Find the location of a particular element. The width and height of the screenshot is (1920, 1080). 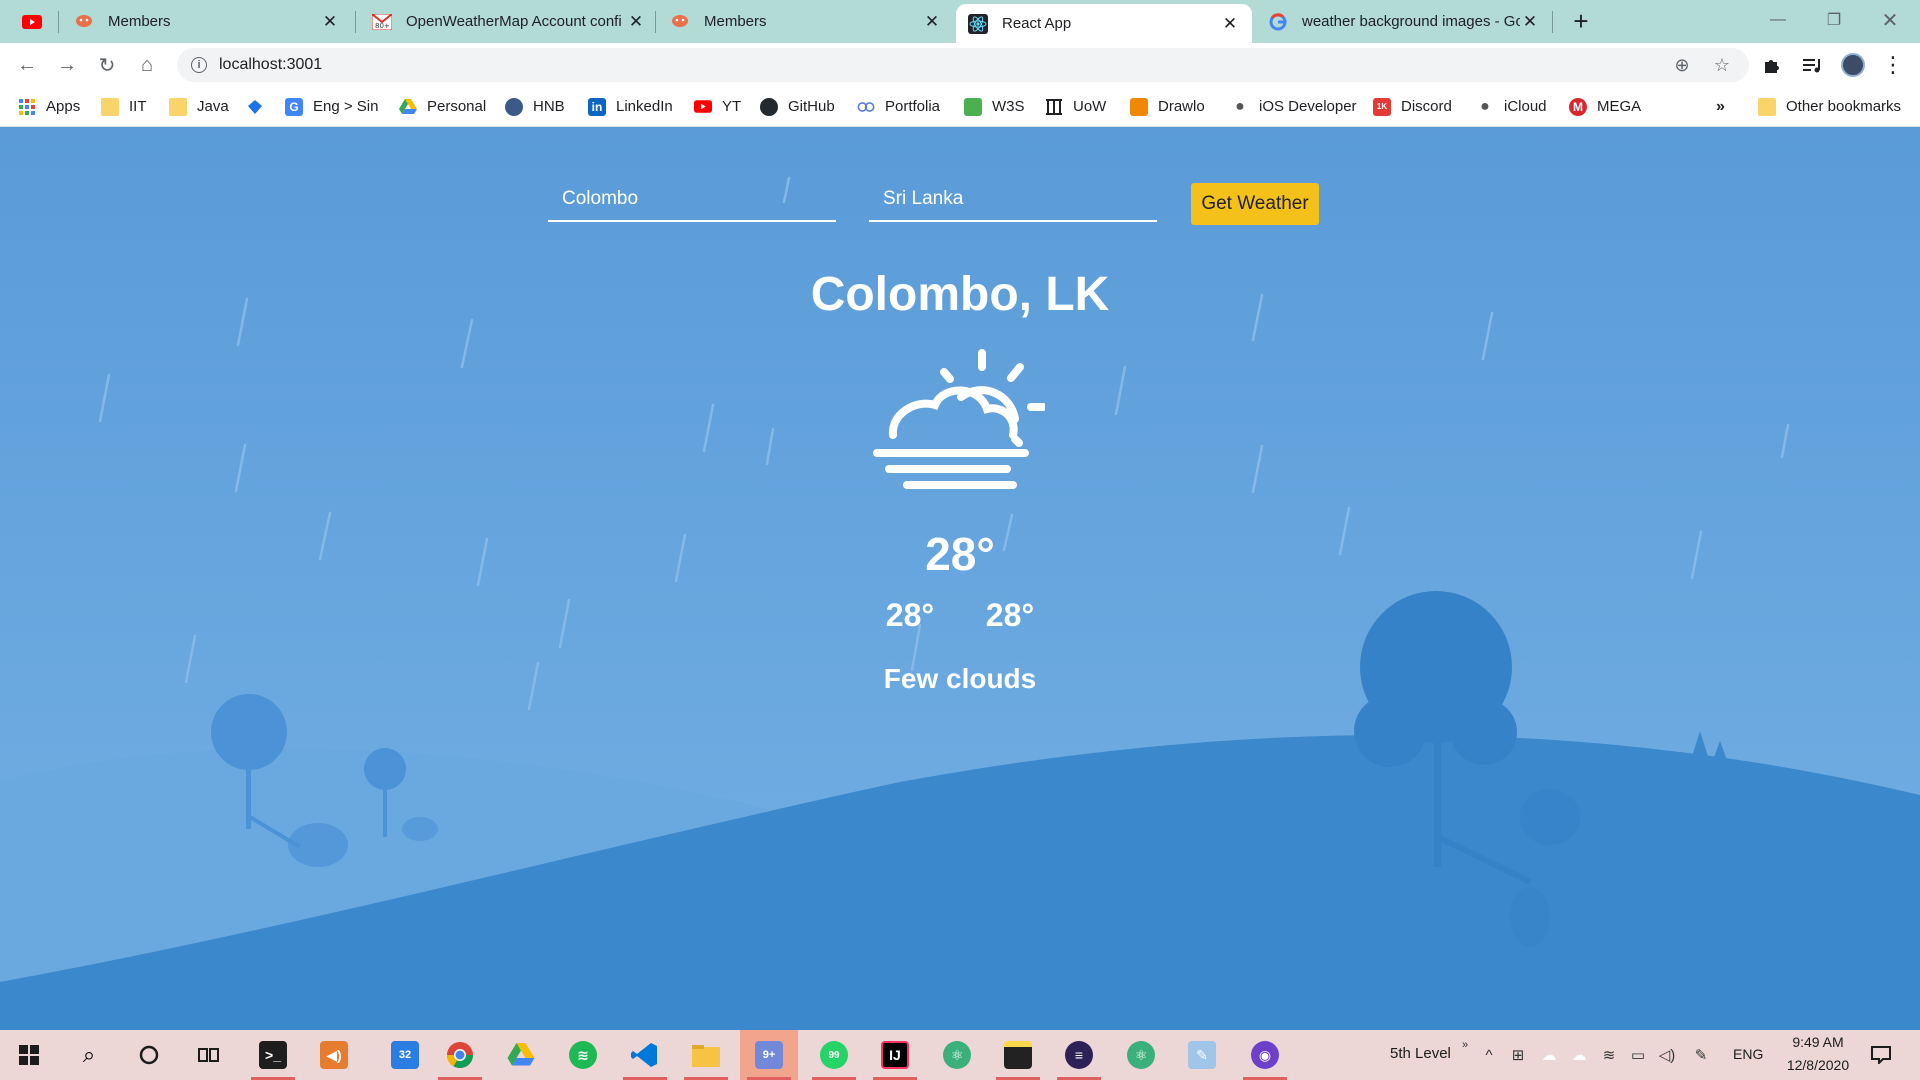

battery-icon: ▭ is located at coordinates (1638, 1055).